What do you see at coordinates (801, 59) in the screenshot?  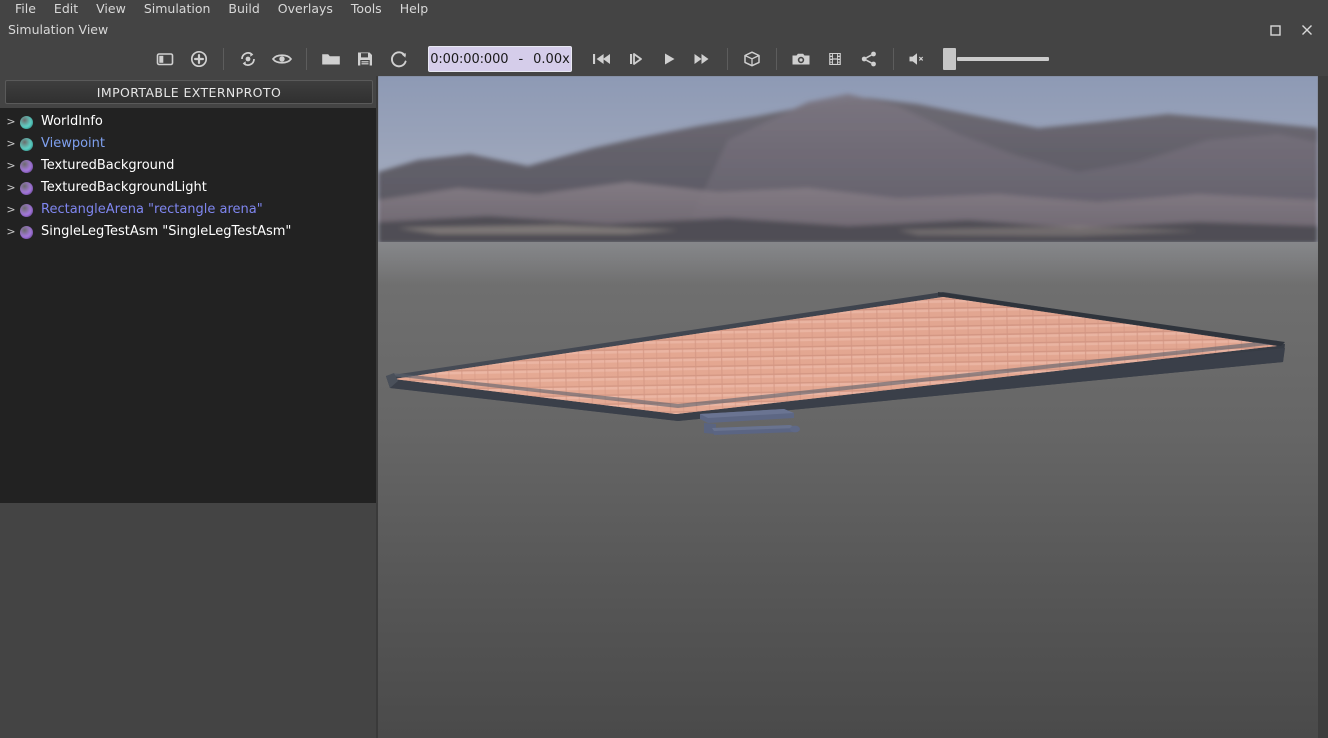 I see `screenshot-icon` at bounding box center [801, 59].